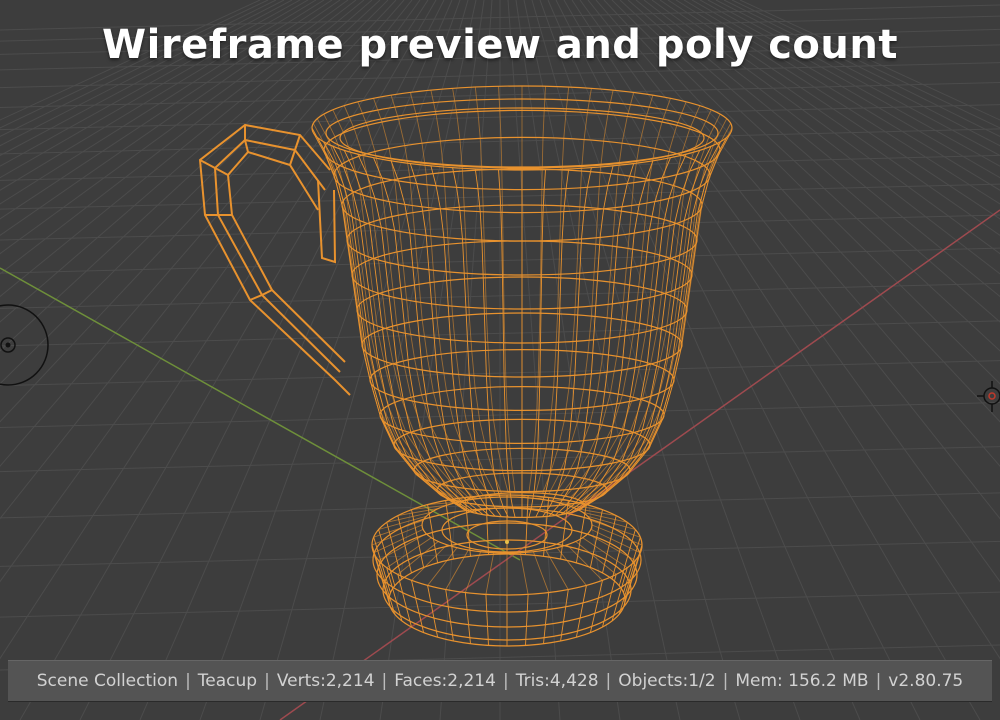 The image size is (1000, 720). Describe the element at coordinates (667, 681) in the screenshot. I see `status-objects: Objects:1/2` at that location.